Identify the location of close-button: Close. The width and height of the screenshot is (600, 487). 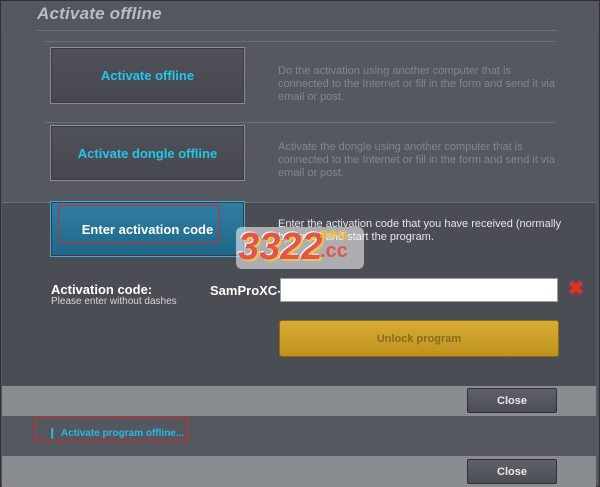
(512, 400).